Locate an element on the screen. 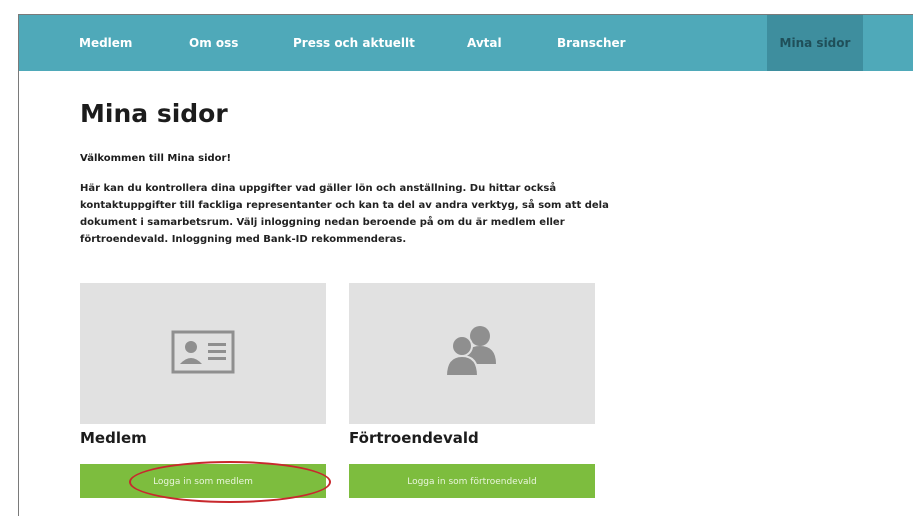 Image resolution: width=913 pixels, height=516 pixels. users-icon is located at coordinates (472, 354).